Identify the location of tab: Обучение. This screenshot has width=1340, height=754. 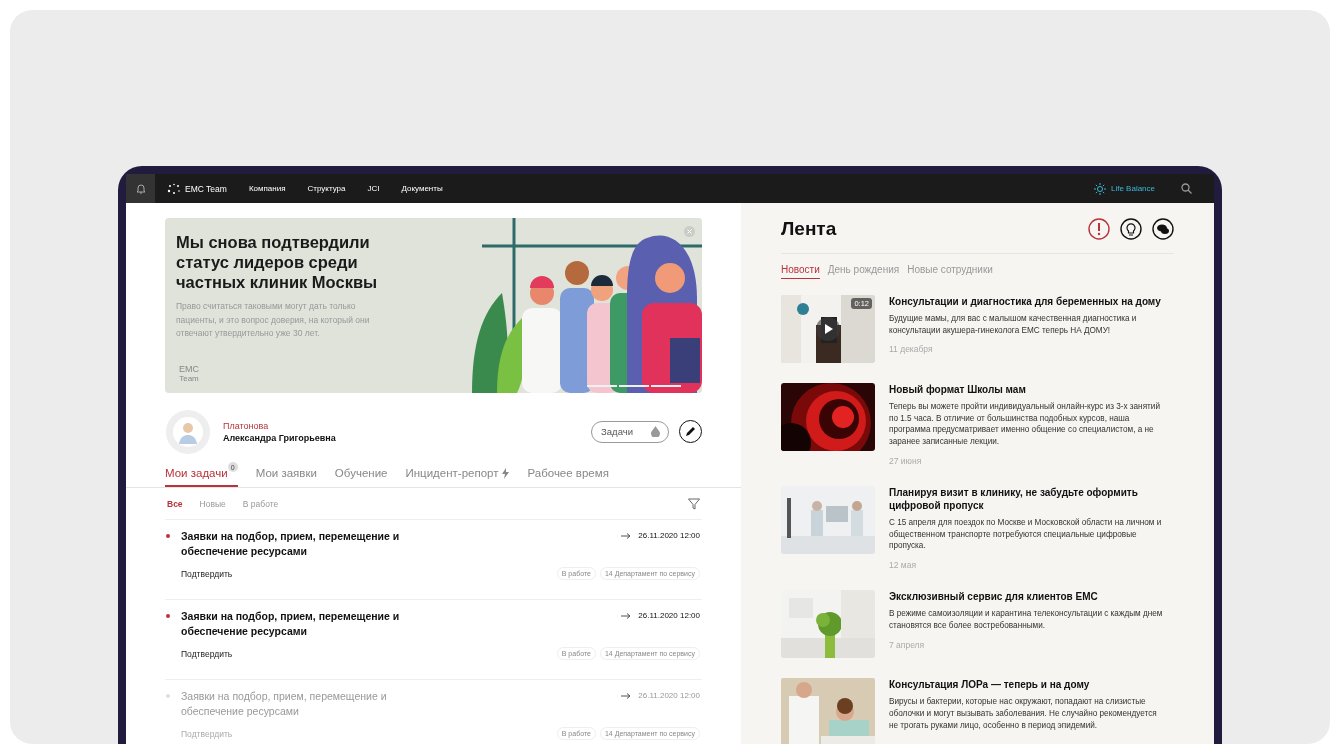
(361, 474).